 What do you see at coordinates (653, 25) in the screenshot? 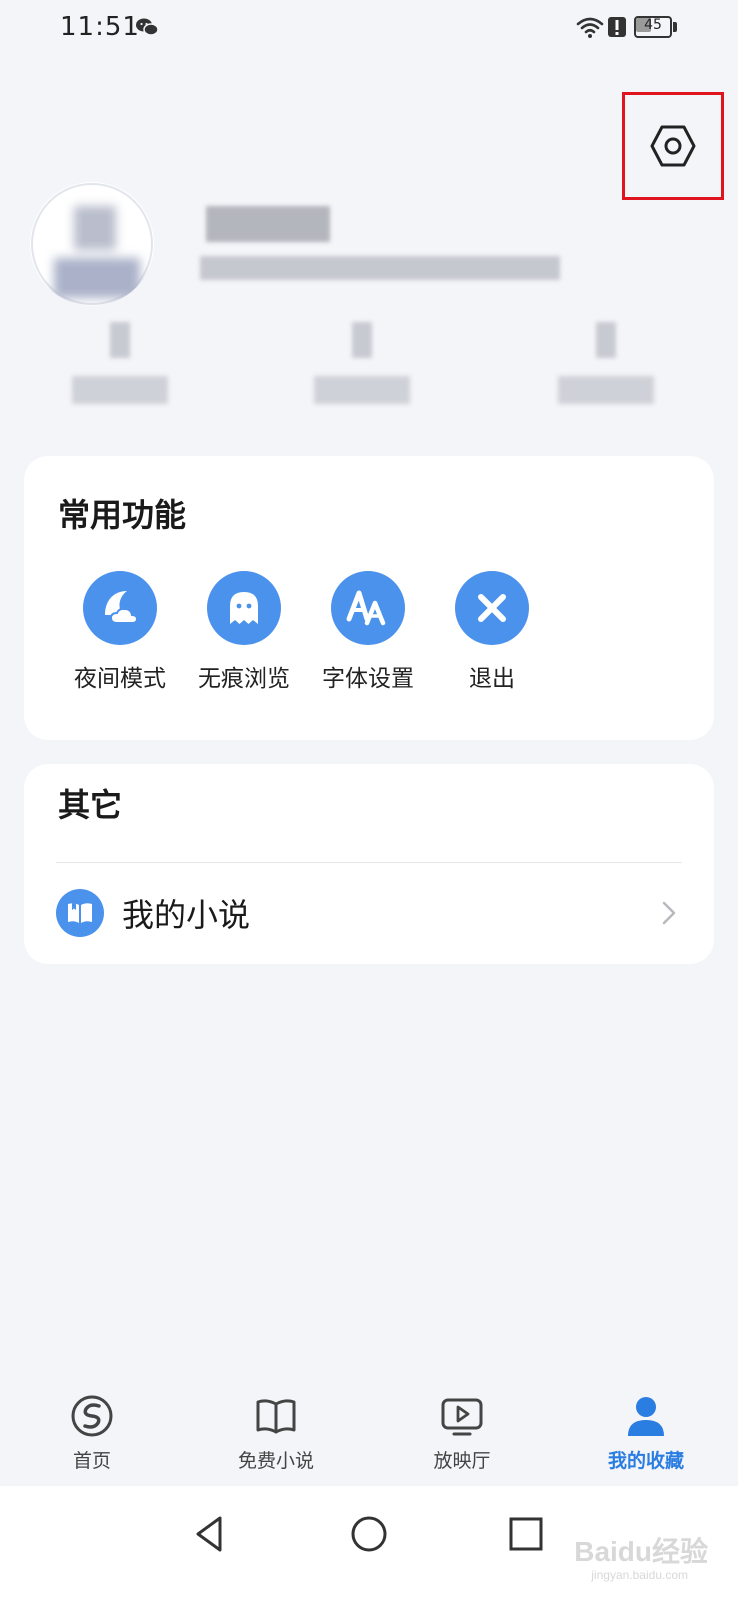
I see `battery-level: 45` at bounding box center [653, 25].